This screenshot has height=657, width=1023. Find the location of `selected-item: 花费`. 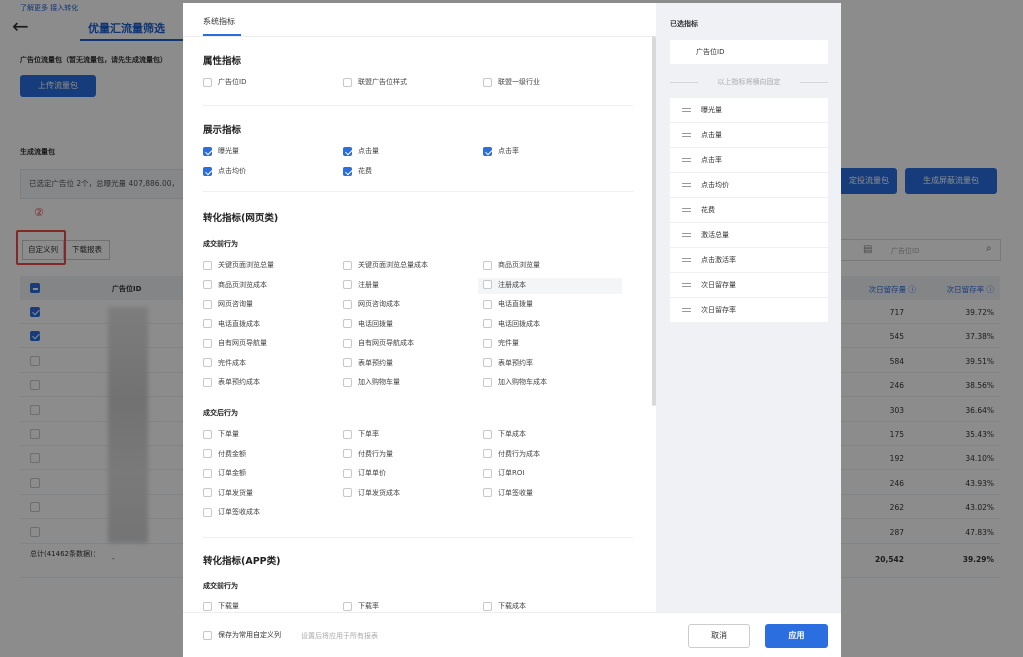

selected-item: 花费 is located at coordinates (749, 210).